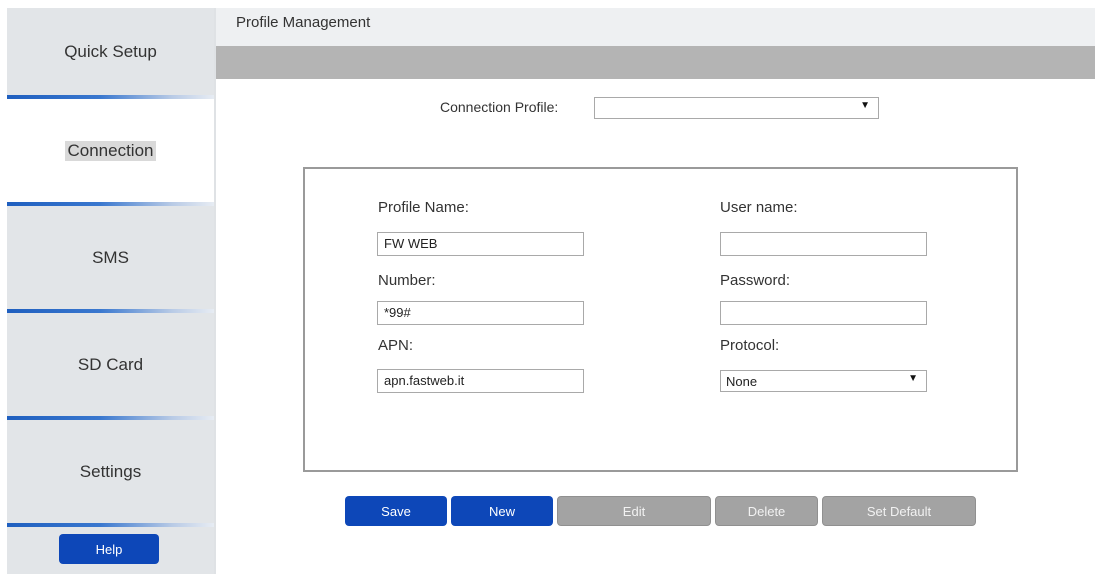 The image size is (1095, 574). Describe the element at coordinates (823, 381) in the screenshot. I see `protocol-select: None ▼` at that location.